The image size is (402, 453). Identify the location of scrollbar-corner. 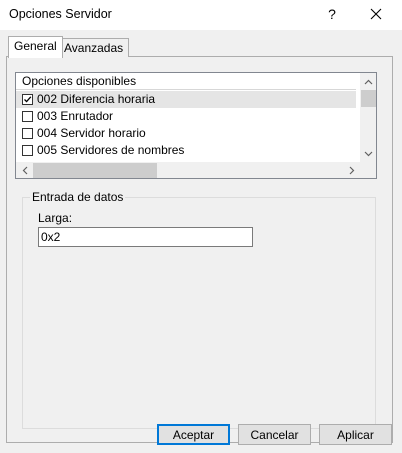
(368, 170).